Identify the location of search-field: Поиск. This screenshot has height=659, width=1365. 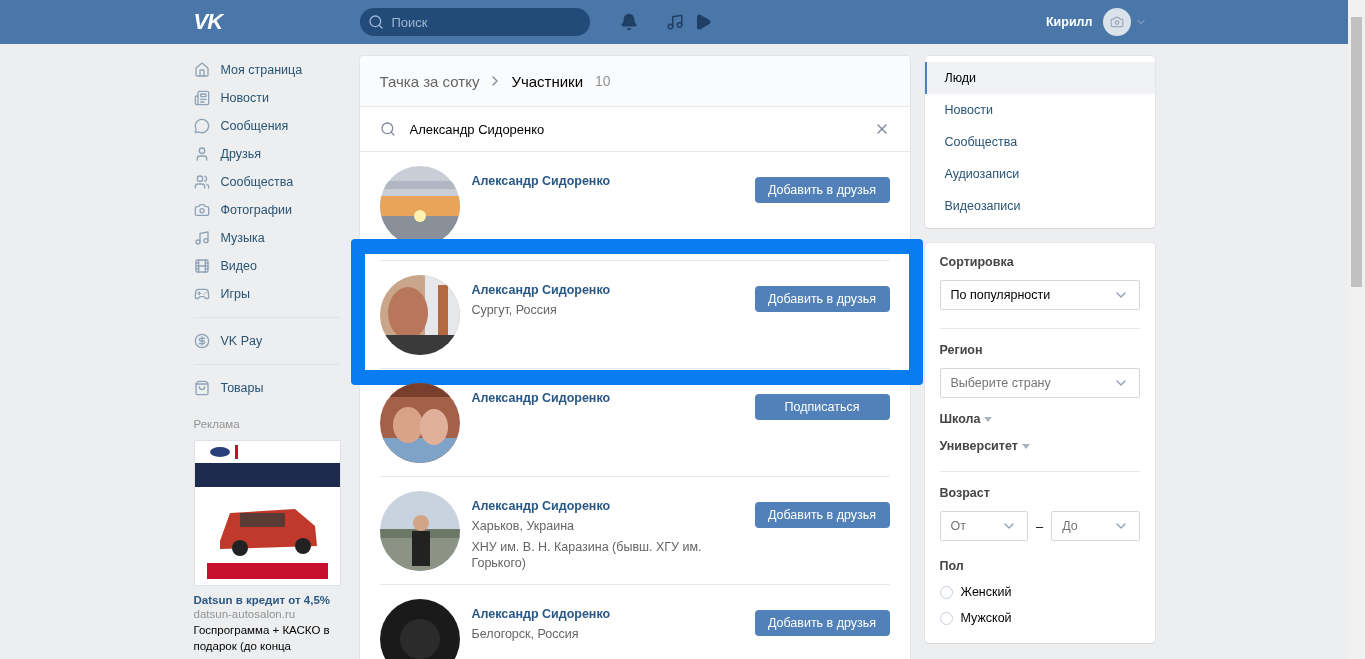
(474, 22).